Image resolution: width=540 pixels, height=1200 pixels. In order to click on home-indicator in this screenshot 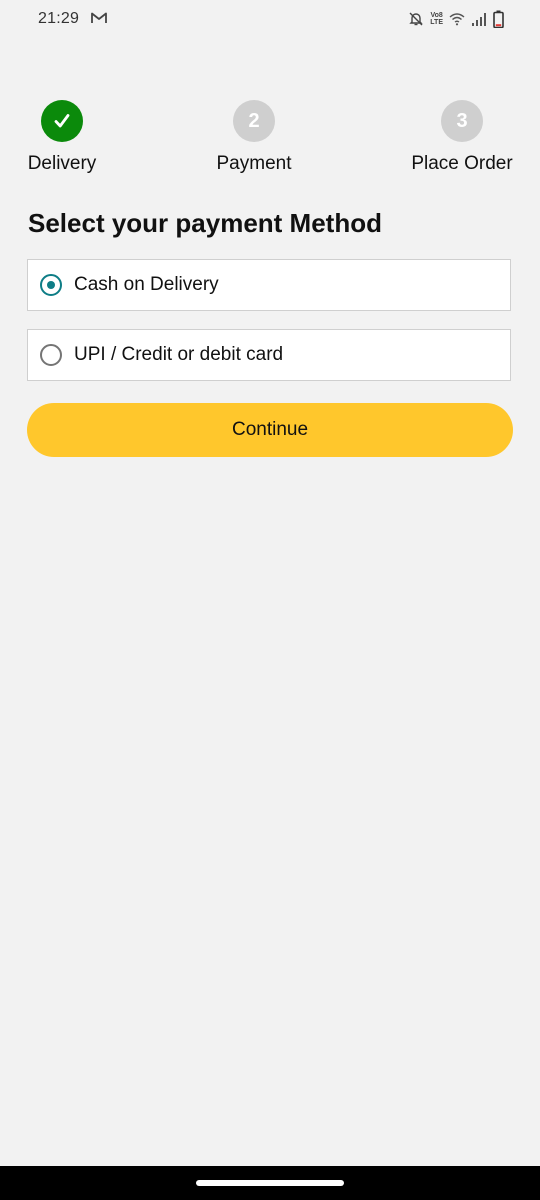, I will do `click(270, 1183)`.